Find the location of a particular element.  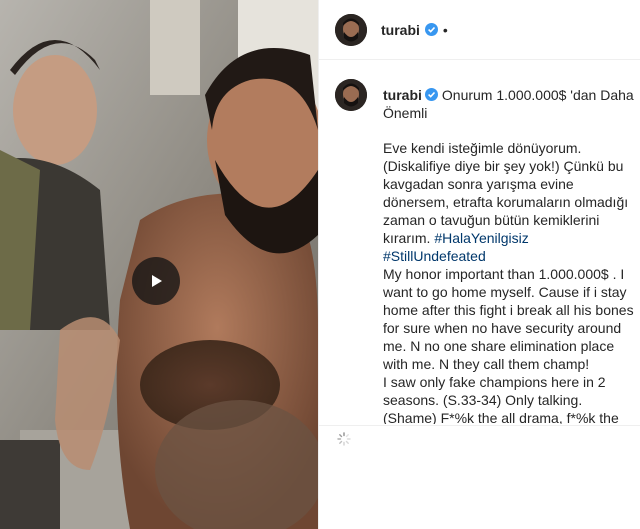

post-header: turabi • is located at coordinates (479, 30).